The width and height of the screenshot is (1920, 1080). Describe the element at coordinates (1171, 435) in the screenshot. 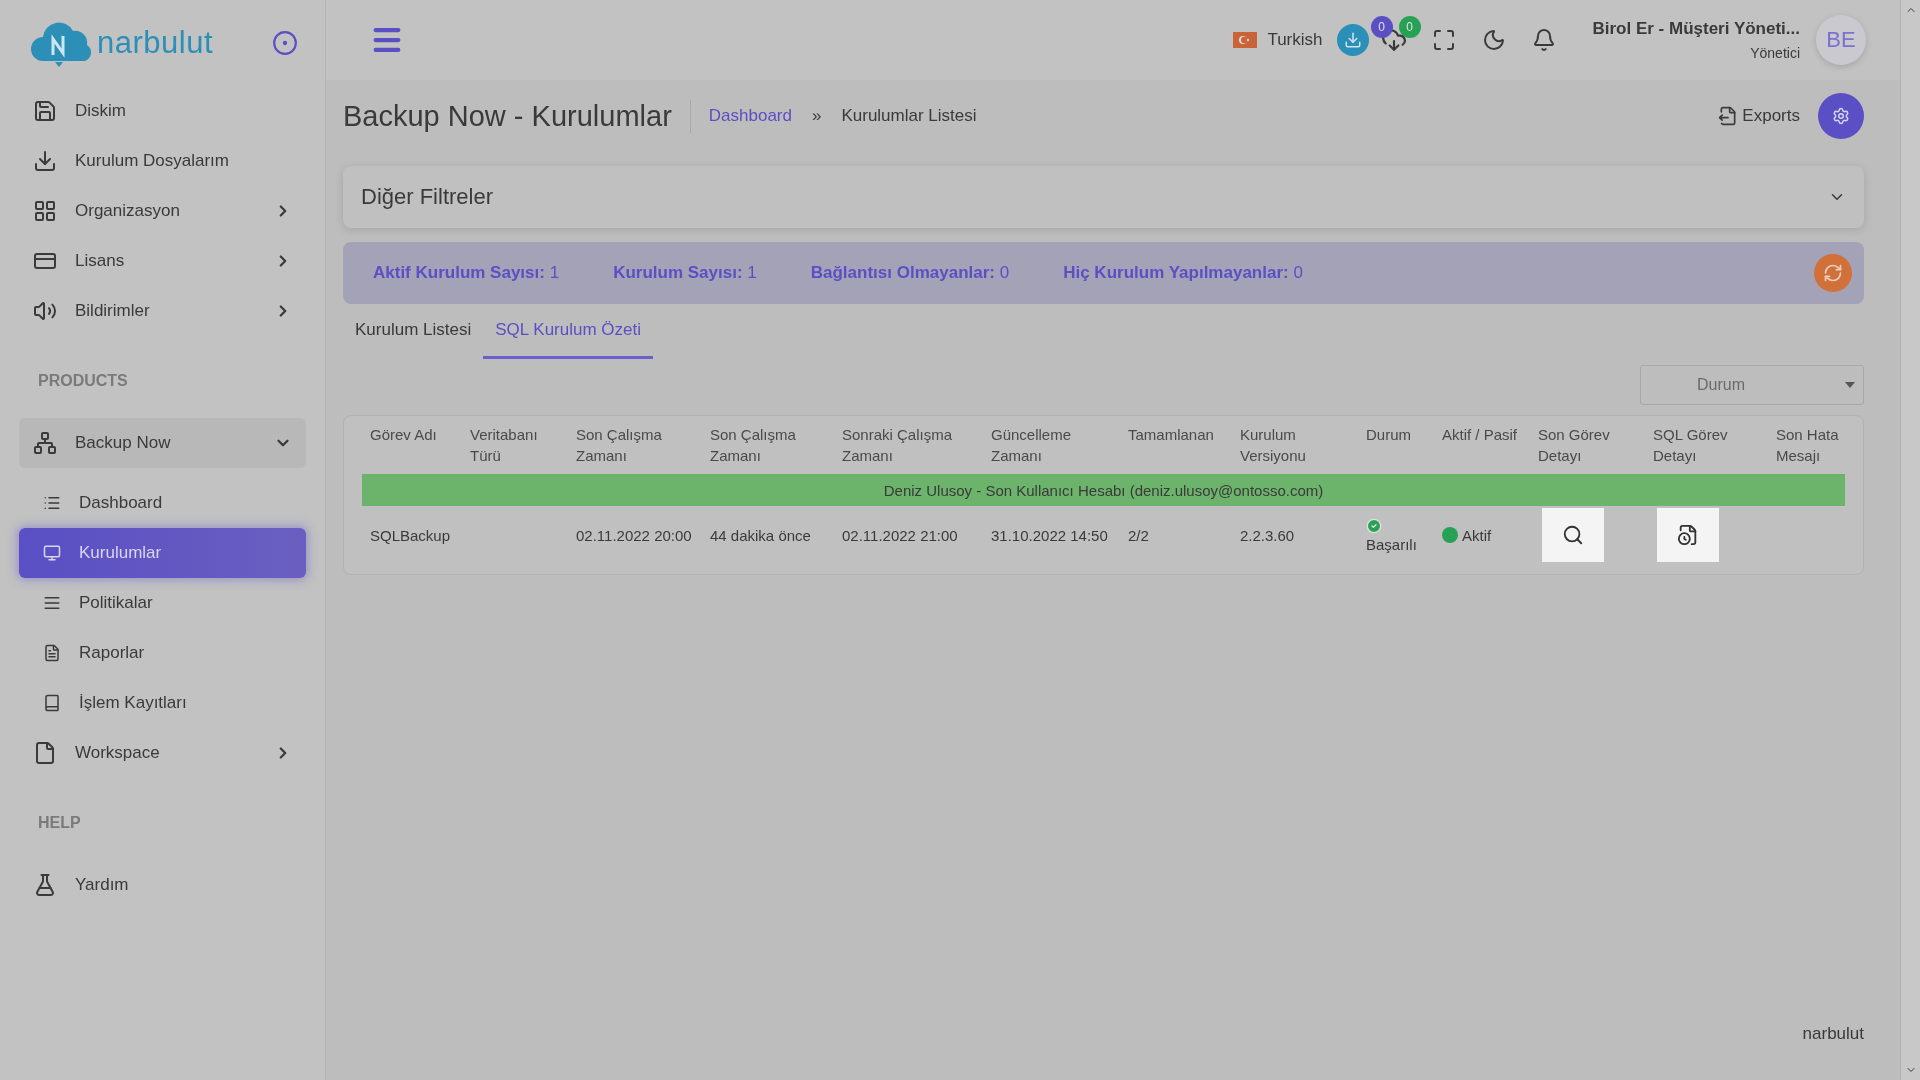

I see `column-header: Tamamlanan` at that location.